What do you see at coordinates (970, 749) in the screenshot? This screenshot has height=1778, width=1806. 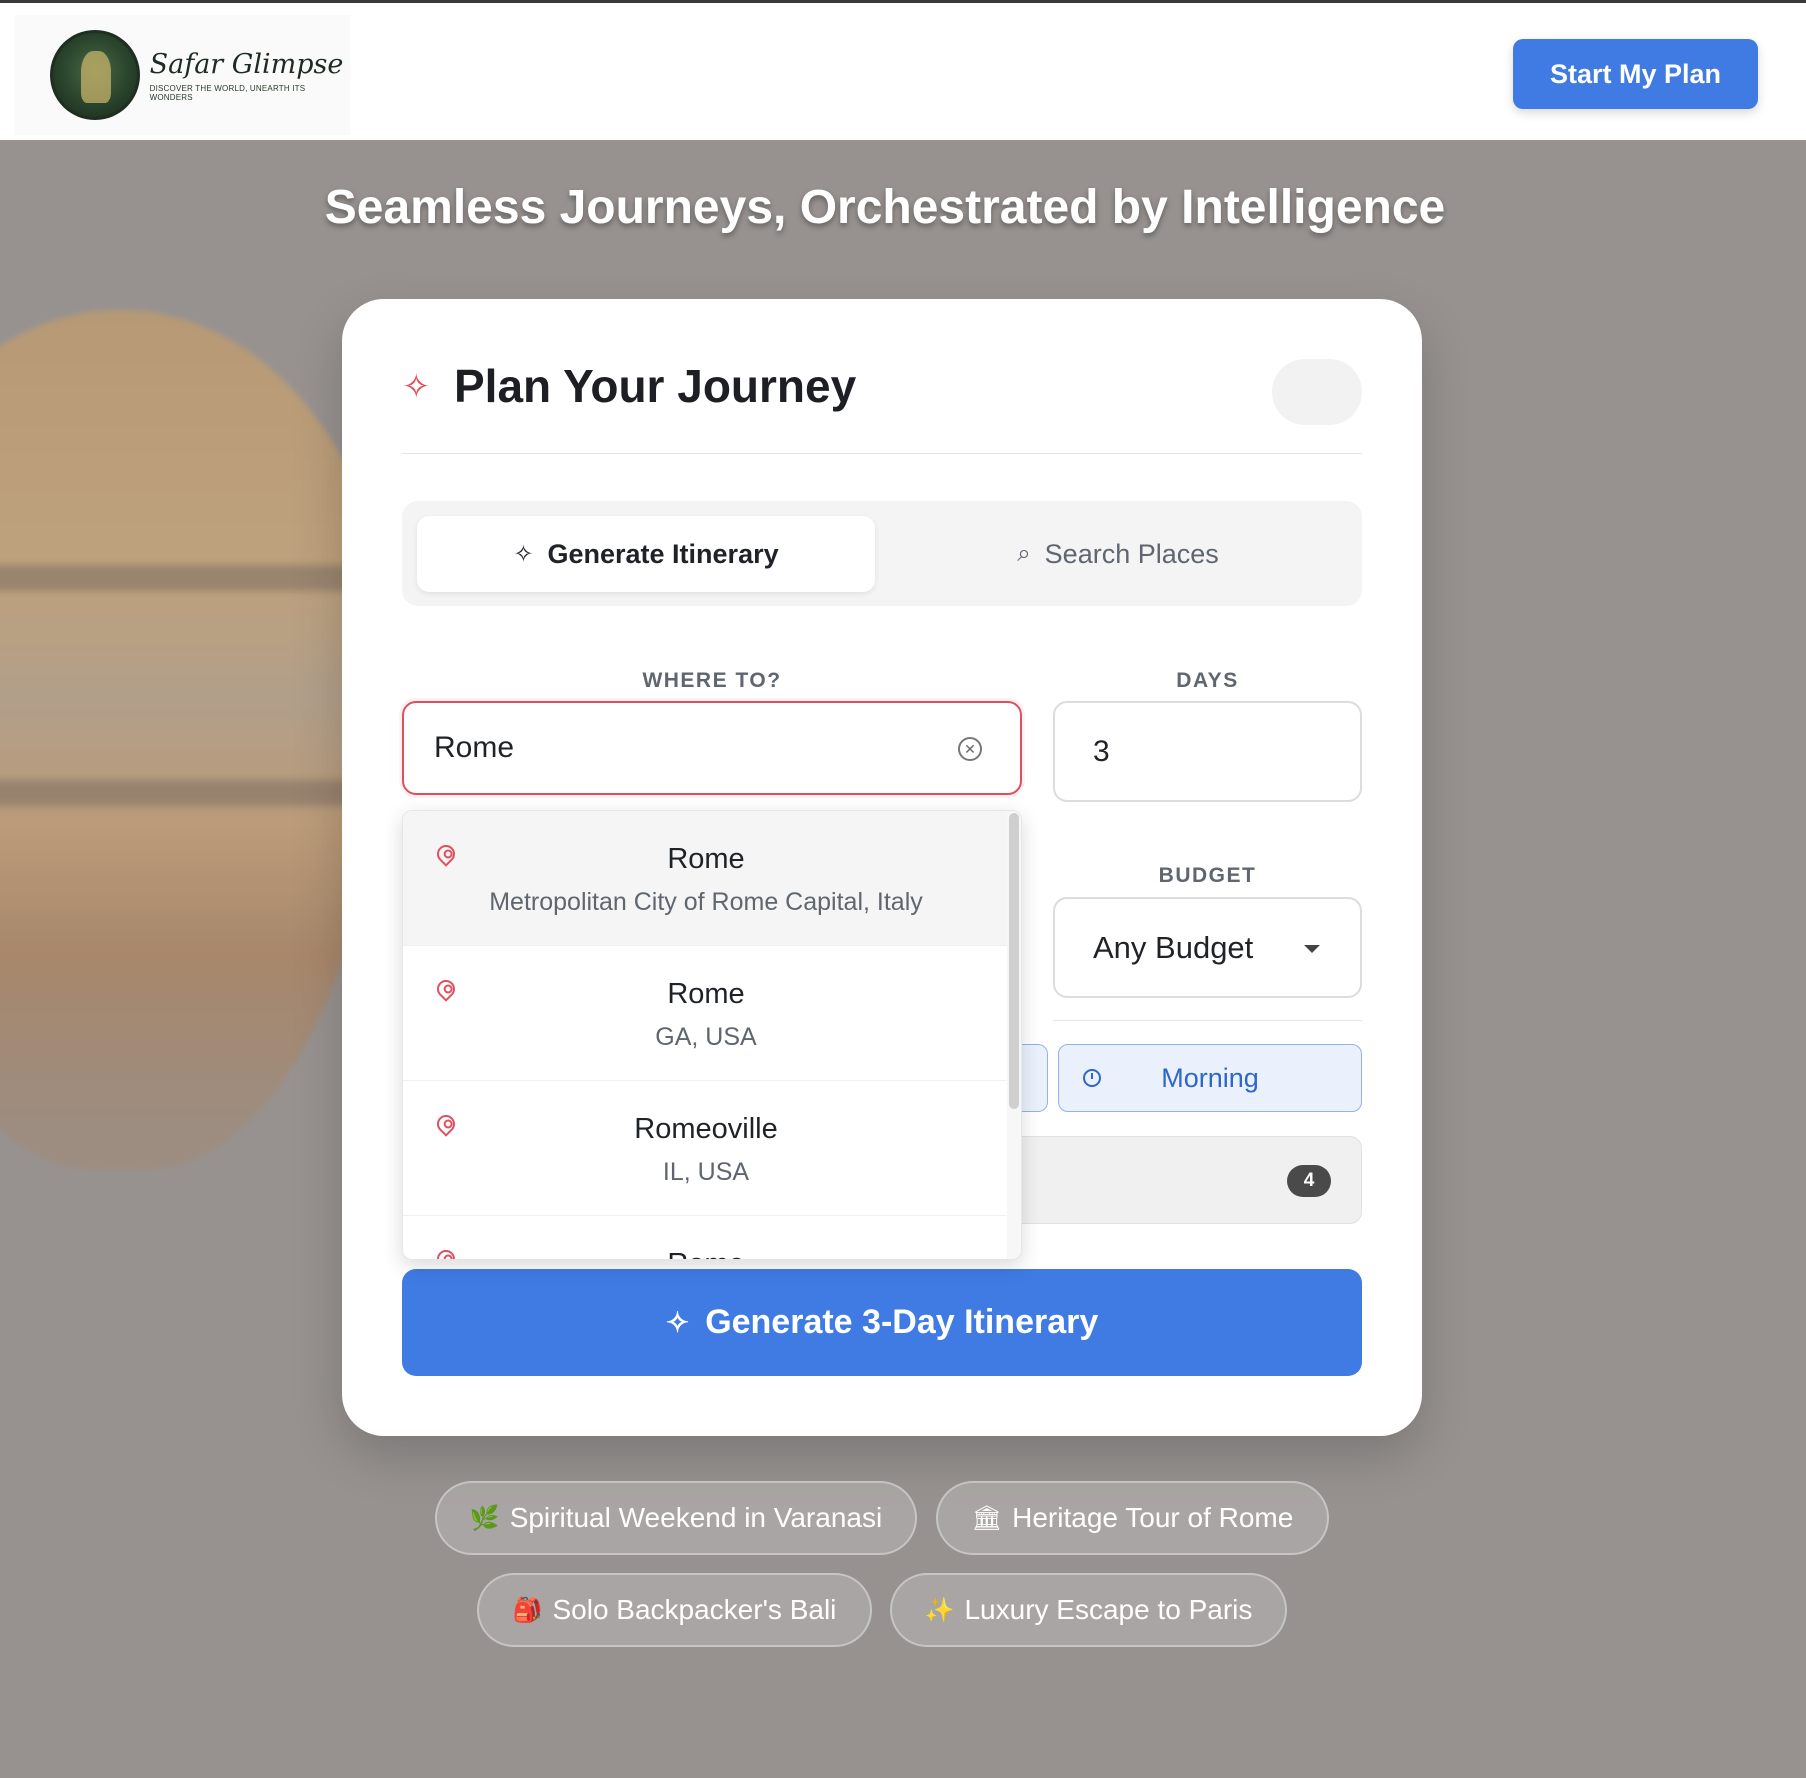 I see `clear-icon: ✕` at bounding box center [970, 749].